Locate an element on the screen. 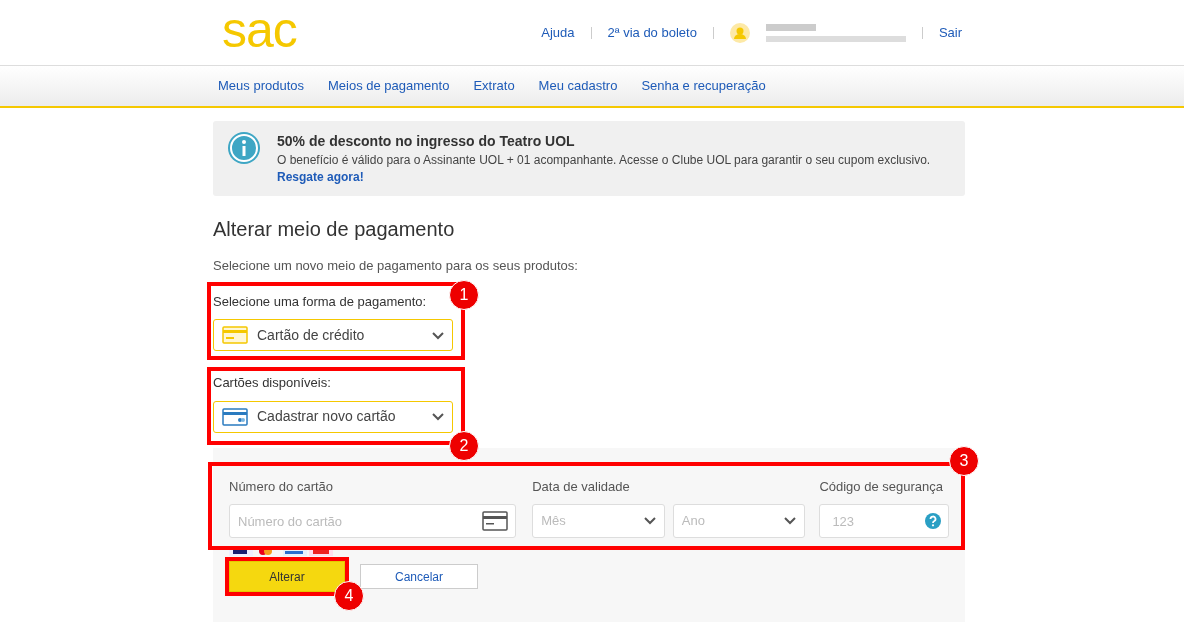 The image size is (1184, 631). intro-text: Selecione um novo meio de pagamento para os seus produtos: is located at coordinates (396, 266).